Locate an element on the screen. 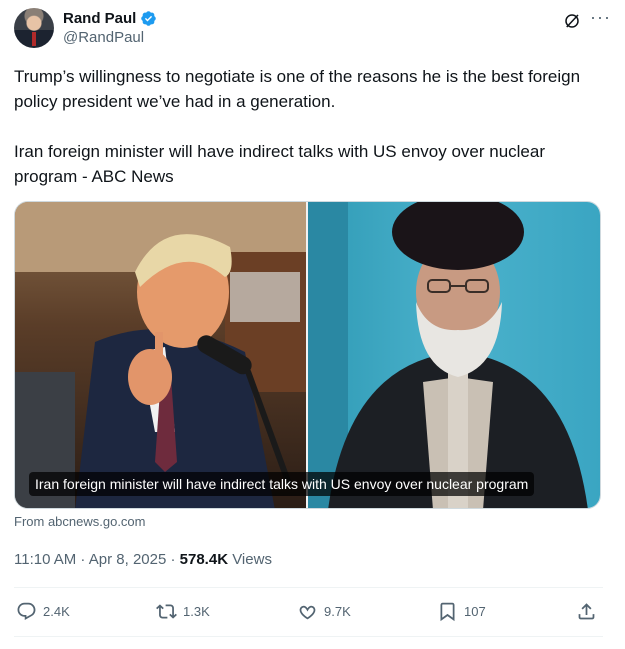 This screenshot has width=625, height=649. reply-icon is located at coordinates (26, 611).